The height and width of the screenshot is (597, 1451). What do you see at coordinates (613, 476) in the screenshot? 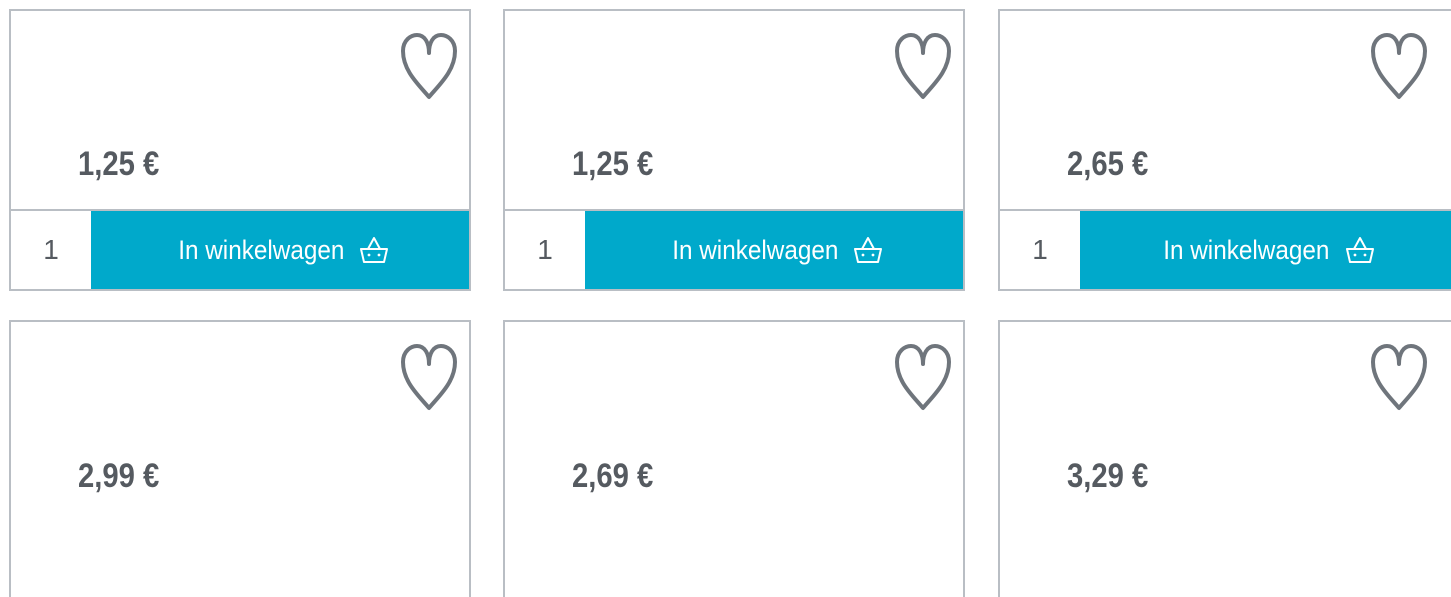
I see `product-price: 2,69 €` at bounding box center [613, 476].